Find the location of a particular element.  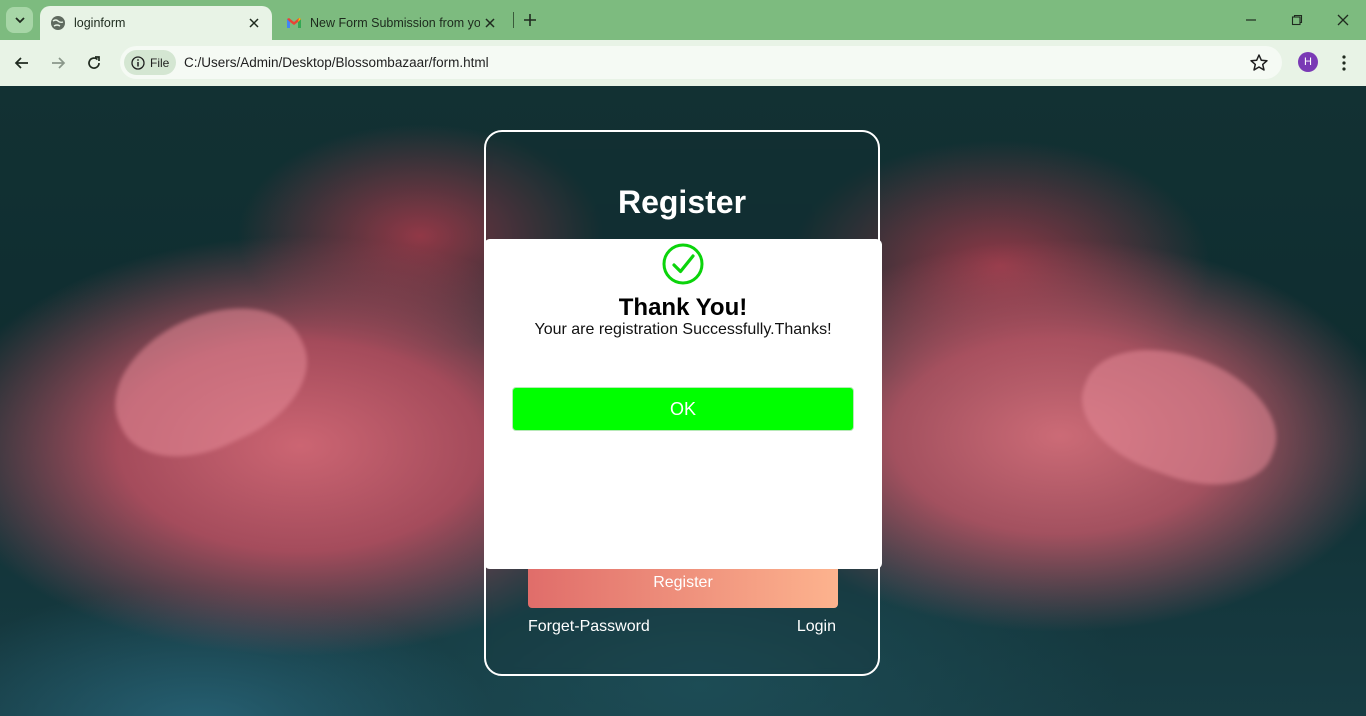

dialog-title: Thank You! is located at coordinates (683, 307).